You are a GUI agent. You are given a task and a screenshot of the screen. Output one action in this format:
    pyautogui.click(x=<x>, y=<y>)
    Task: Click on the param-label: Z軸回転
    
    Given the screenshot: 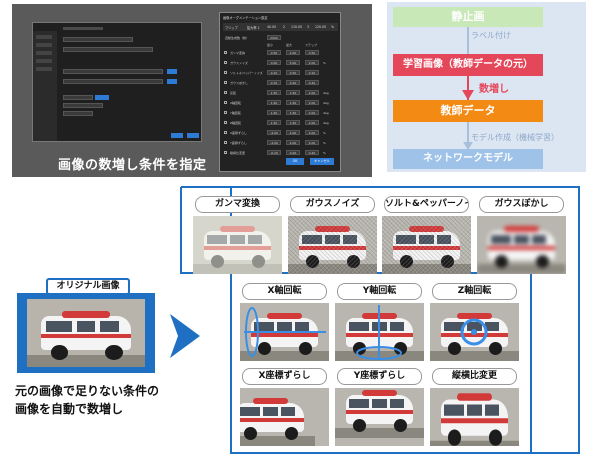 What is the action you would take?
    pyautogui.click(x=236, y=123)
    